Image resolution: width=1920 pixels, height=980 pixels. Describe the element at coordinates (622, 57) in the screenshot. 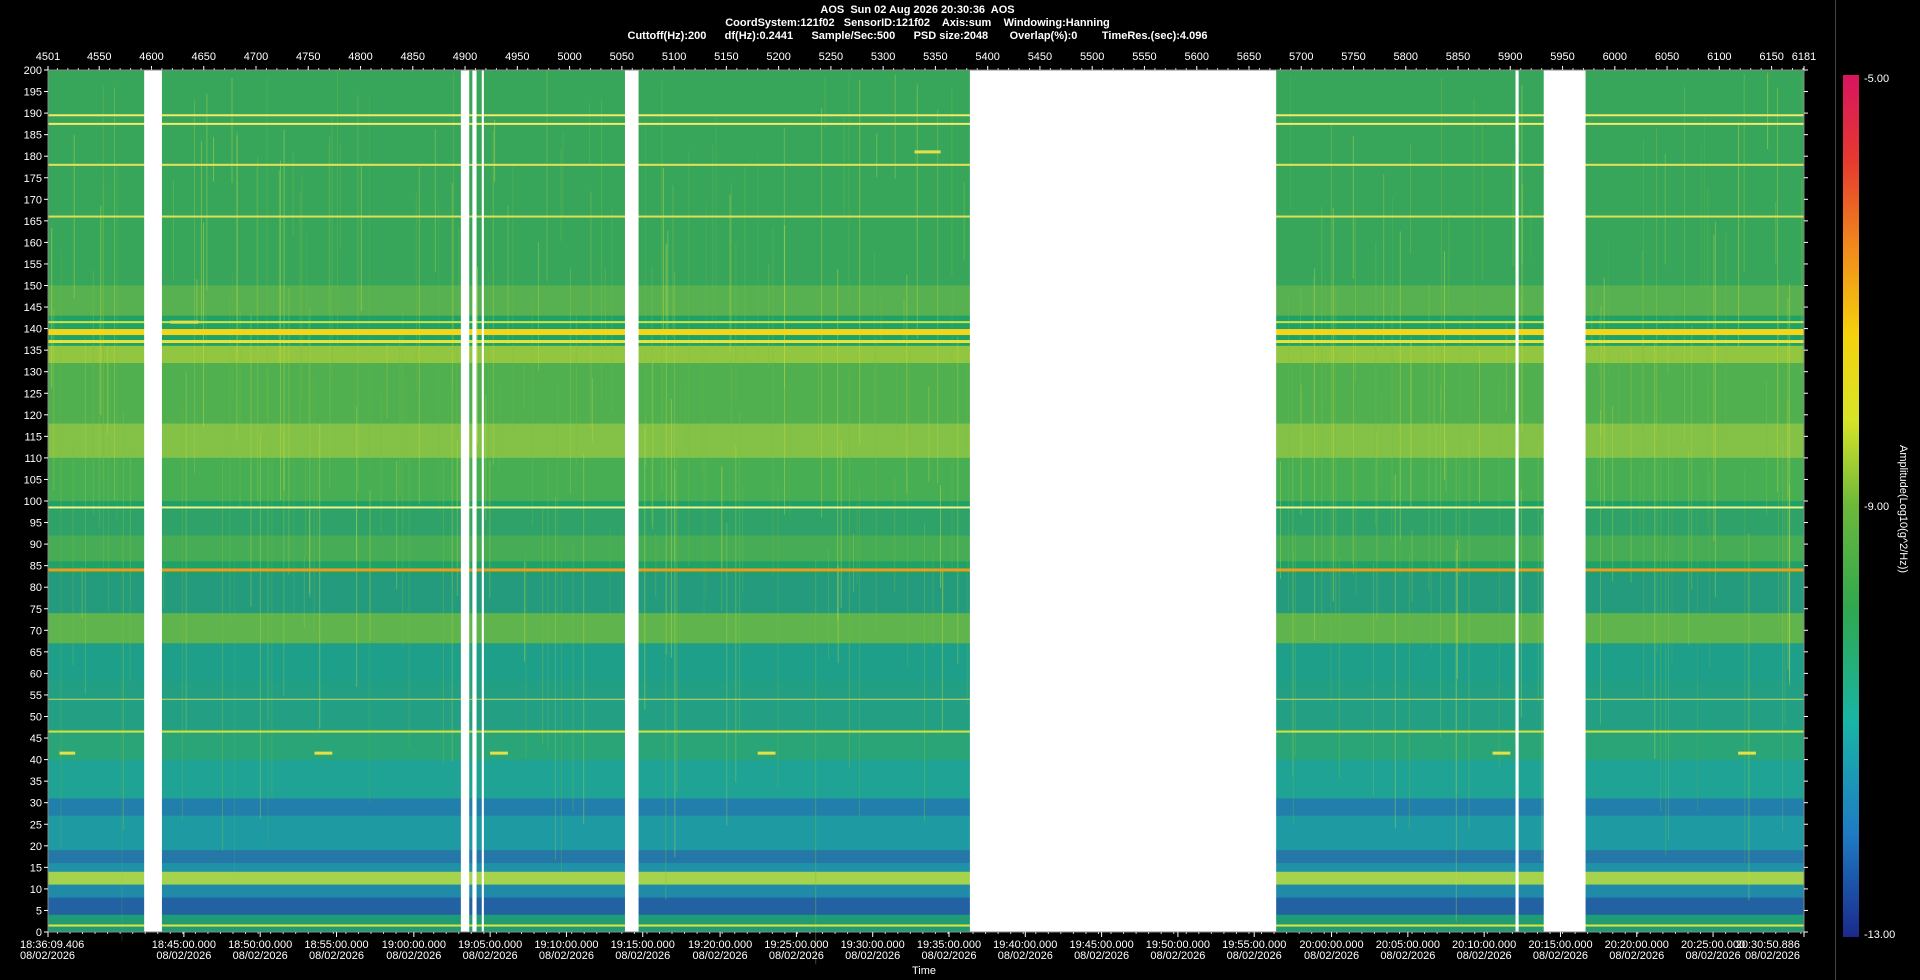

I see `top-tick-label: 5050` at that location.